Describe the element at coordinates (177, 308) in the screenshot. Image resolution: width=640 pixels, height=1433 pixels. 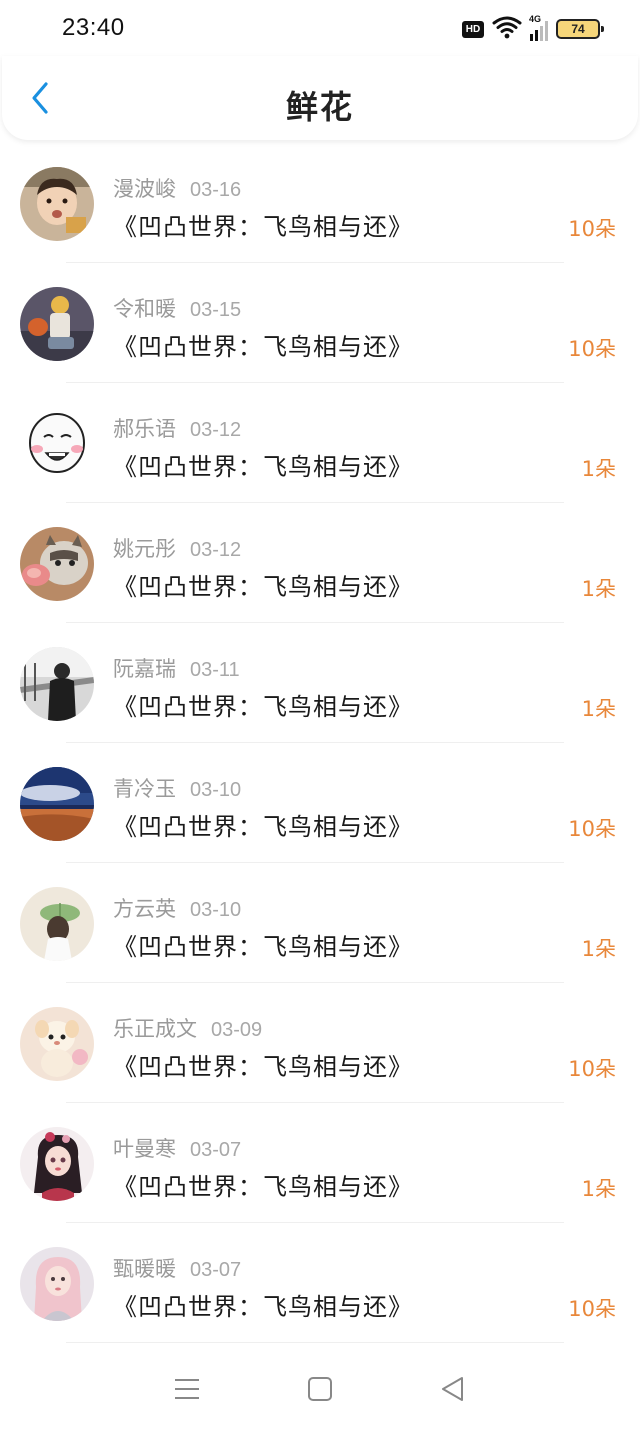
I see `item-meta: 令和暖 03-15` at that location.